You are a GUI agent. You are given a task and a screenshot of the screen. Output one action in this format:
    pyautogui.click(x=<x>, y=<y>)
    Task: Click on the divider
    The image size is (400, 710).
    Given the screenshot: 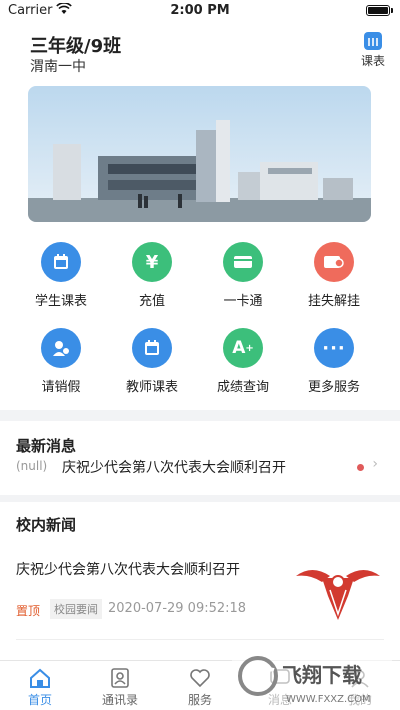 What is the action you would take?
    pyautogui.click(x=200, y=639)
    